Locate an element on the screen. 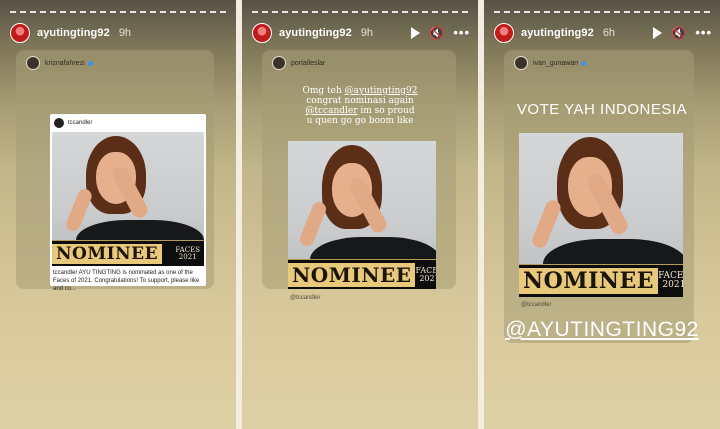 The height and width of the screenshot is (429, 720). reshared-author: ivan_gunawan is located at coordinates (550, 63).